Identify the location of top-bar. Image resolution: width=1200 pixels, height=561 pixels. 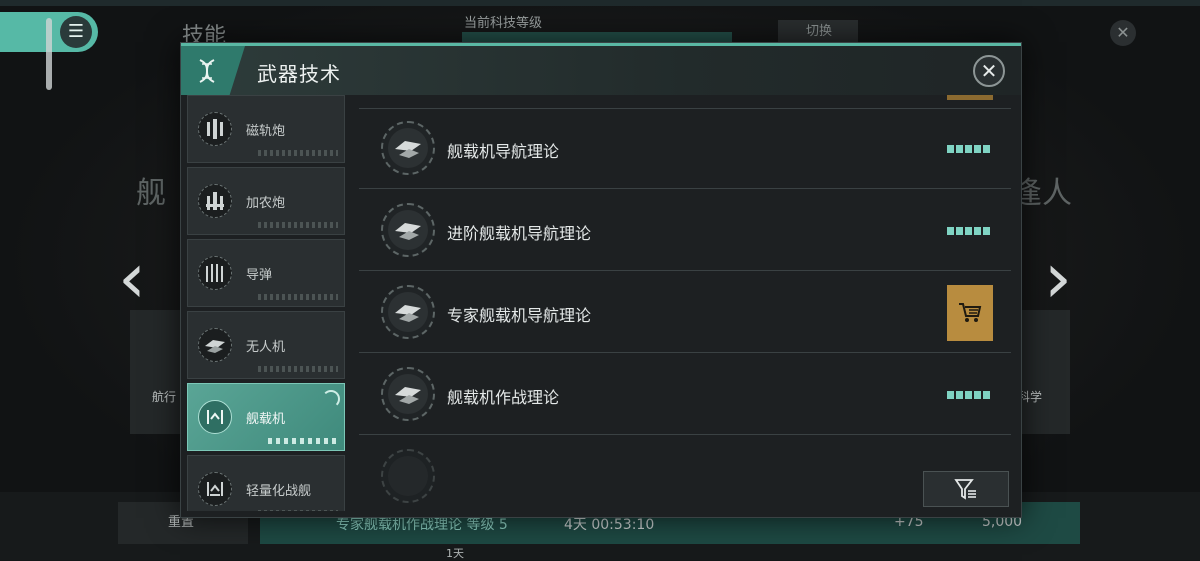
(600, 3).